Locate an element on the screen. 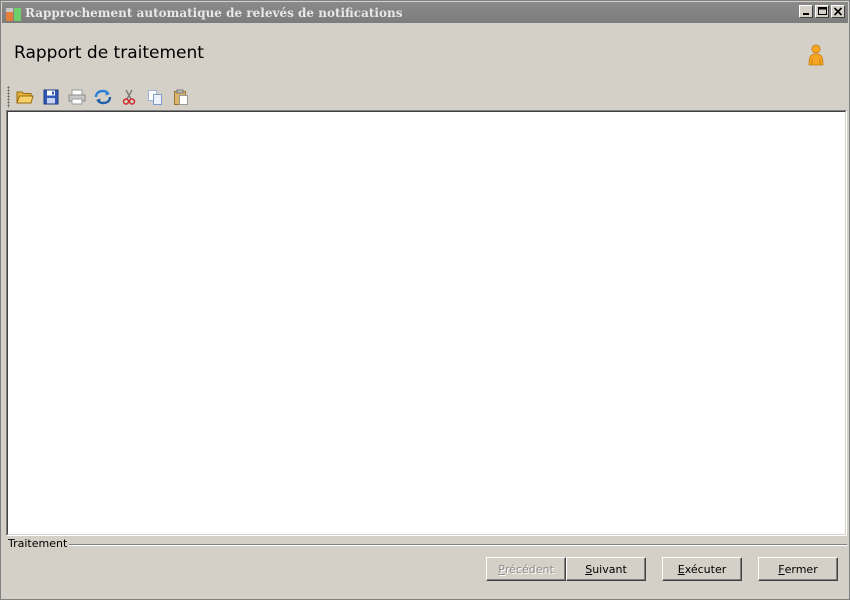  copy-icon is located at coordinates (155, 97).